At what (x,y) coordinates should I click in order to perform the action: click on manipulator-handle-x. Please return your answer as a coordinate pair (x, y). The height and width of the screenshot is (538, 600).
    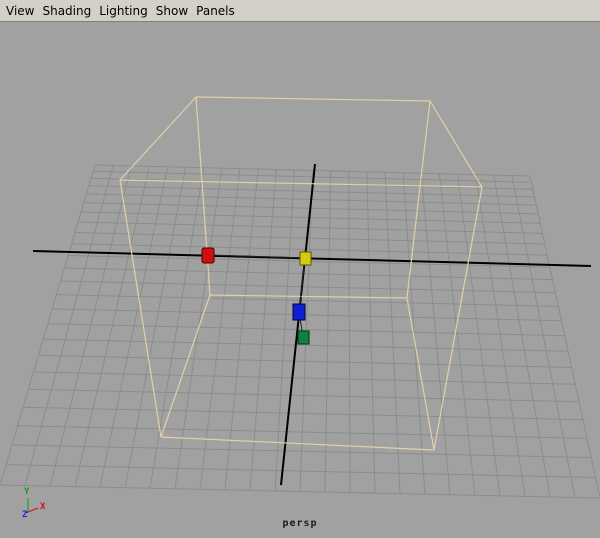
    Looking at the image, I should click on (208, 255).